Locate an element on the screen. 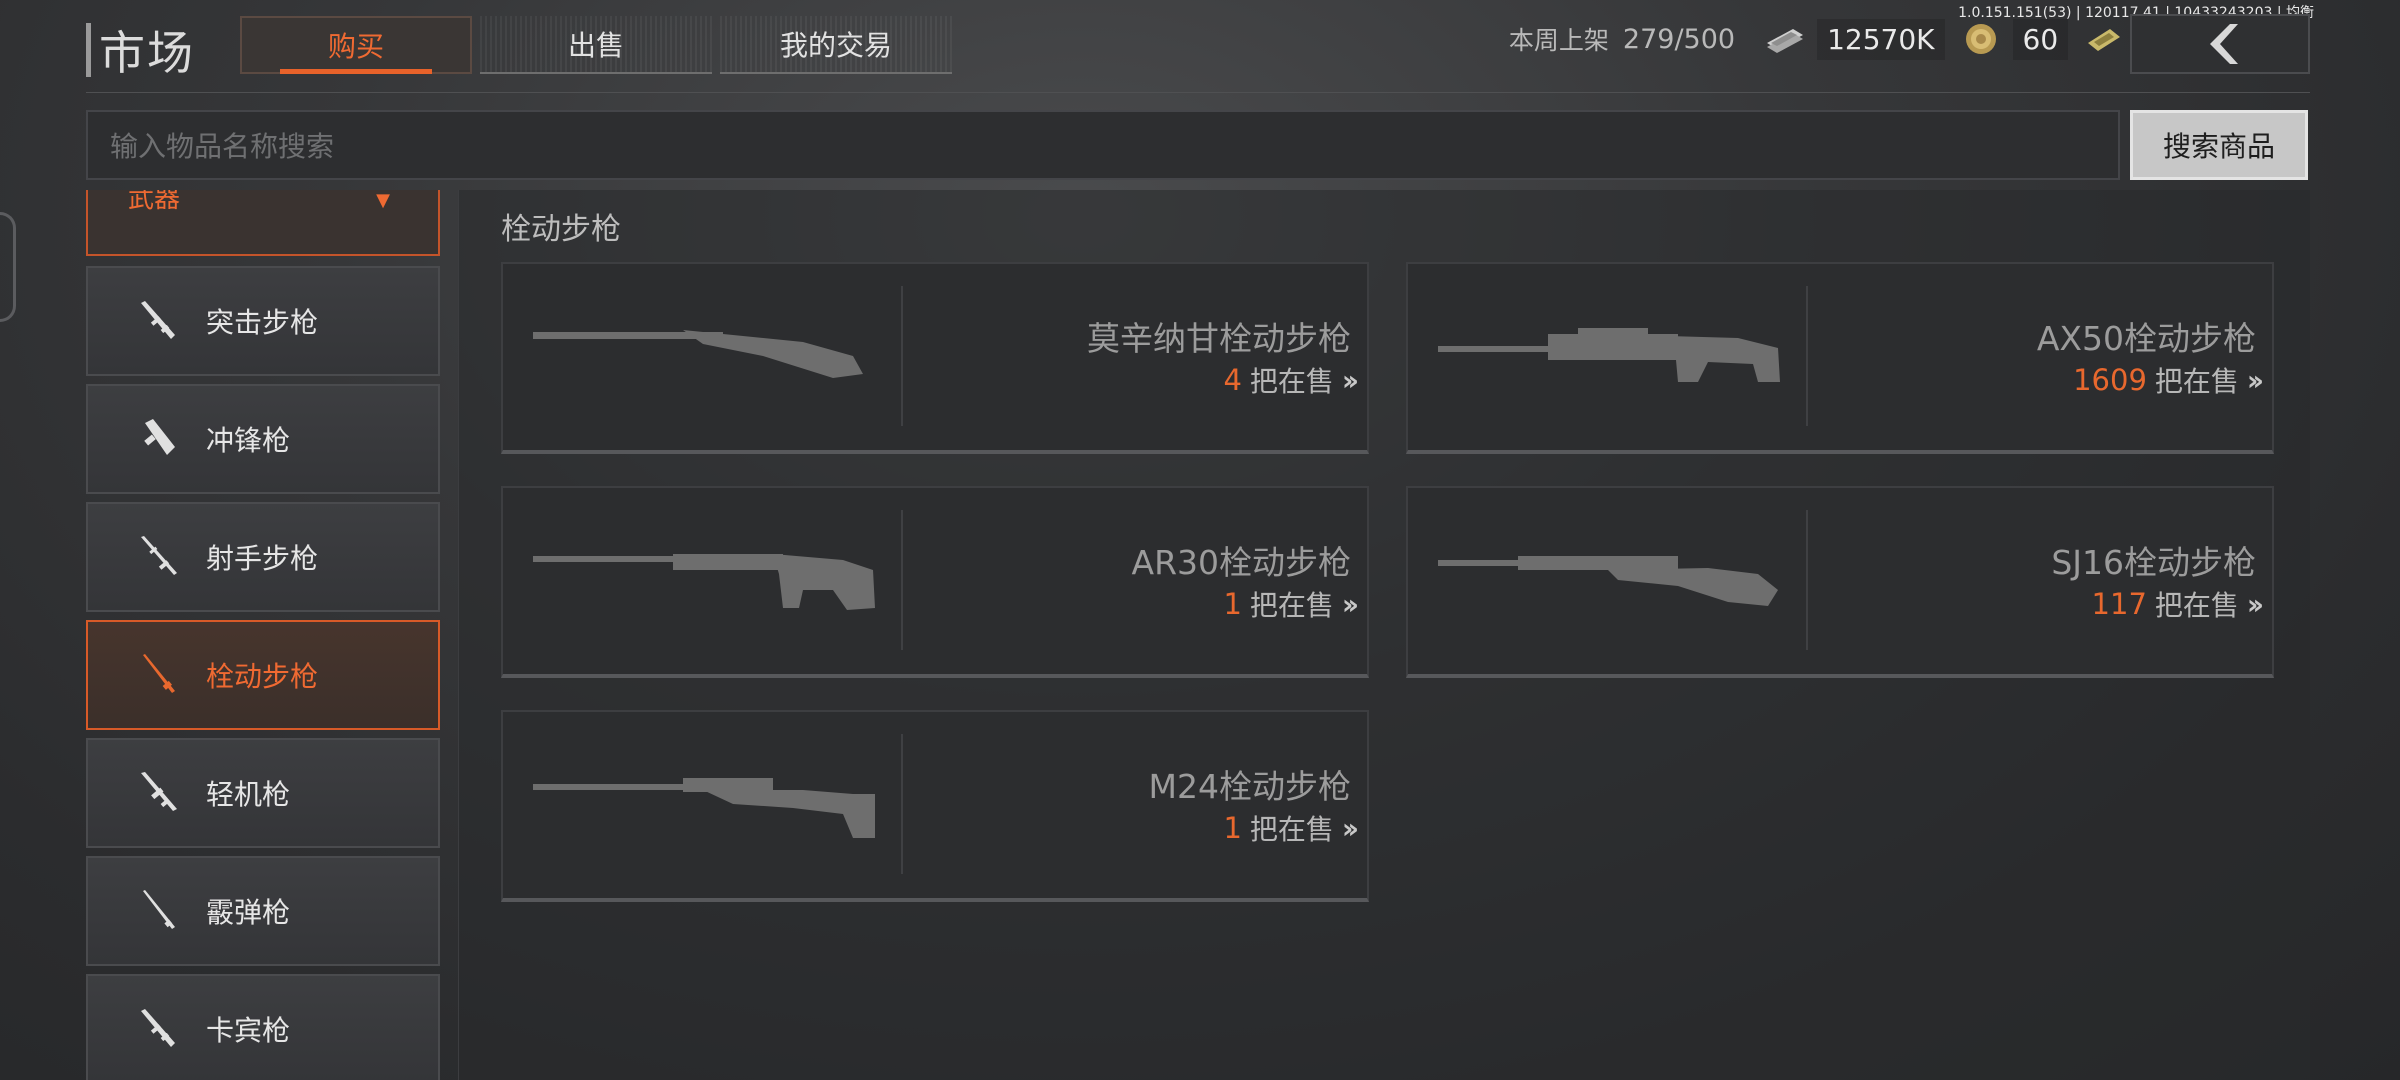  gold-value: 60 is located at coordinates (2040, 39).